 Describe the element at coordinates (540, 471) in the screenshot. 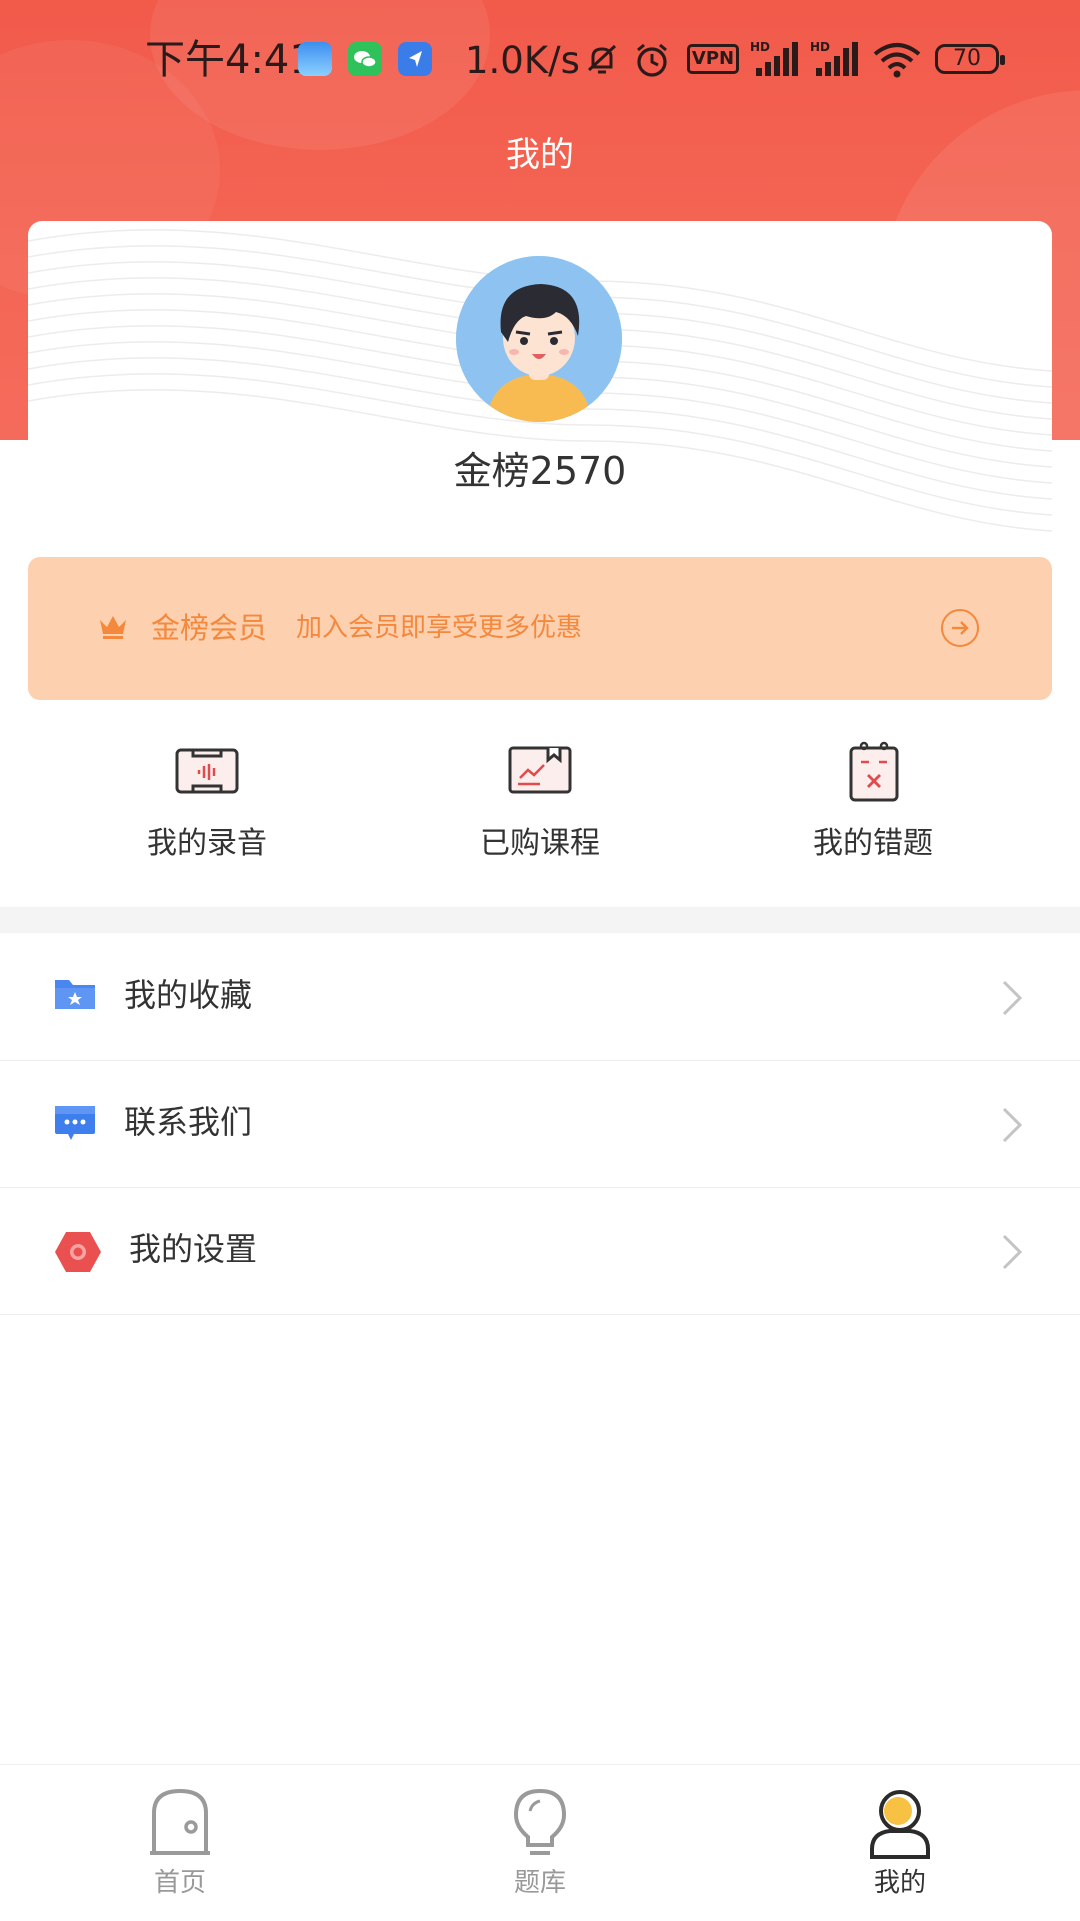

I see `username: 金榜2570` at that location.